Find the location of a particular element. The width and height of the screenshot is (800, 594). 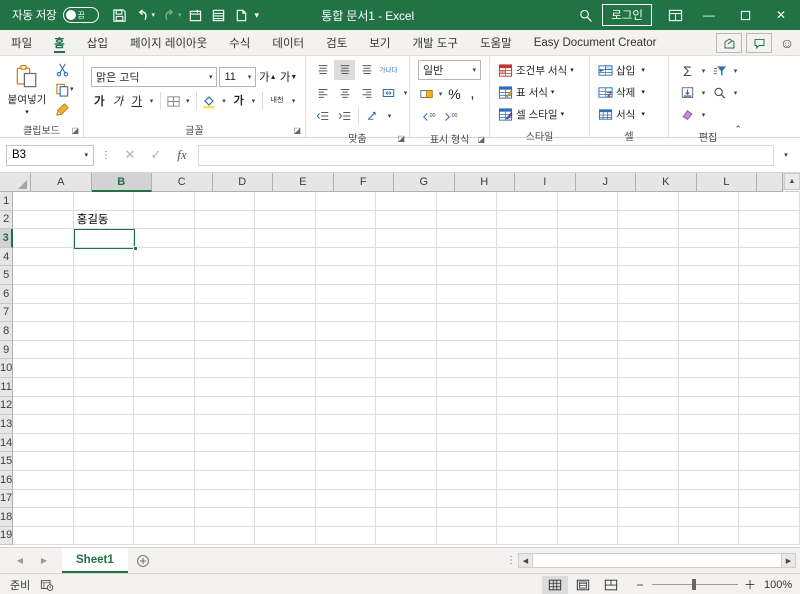

cell-J7 is located at coordinates (588, 313).